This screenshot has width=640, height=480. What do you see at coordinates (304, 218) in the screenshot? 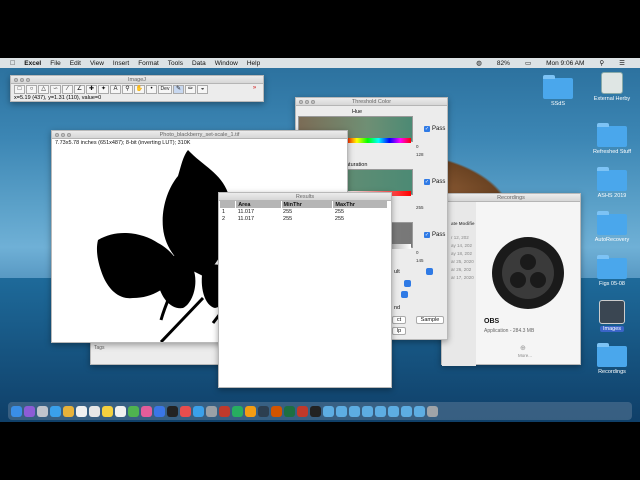
I see `table-row: 2 11.017 255 255` at bounding box center [304, 218].